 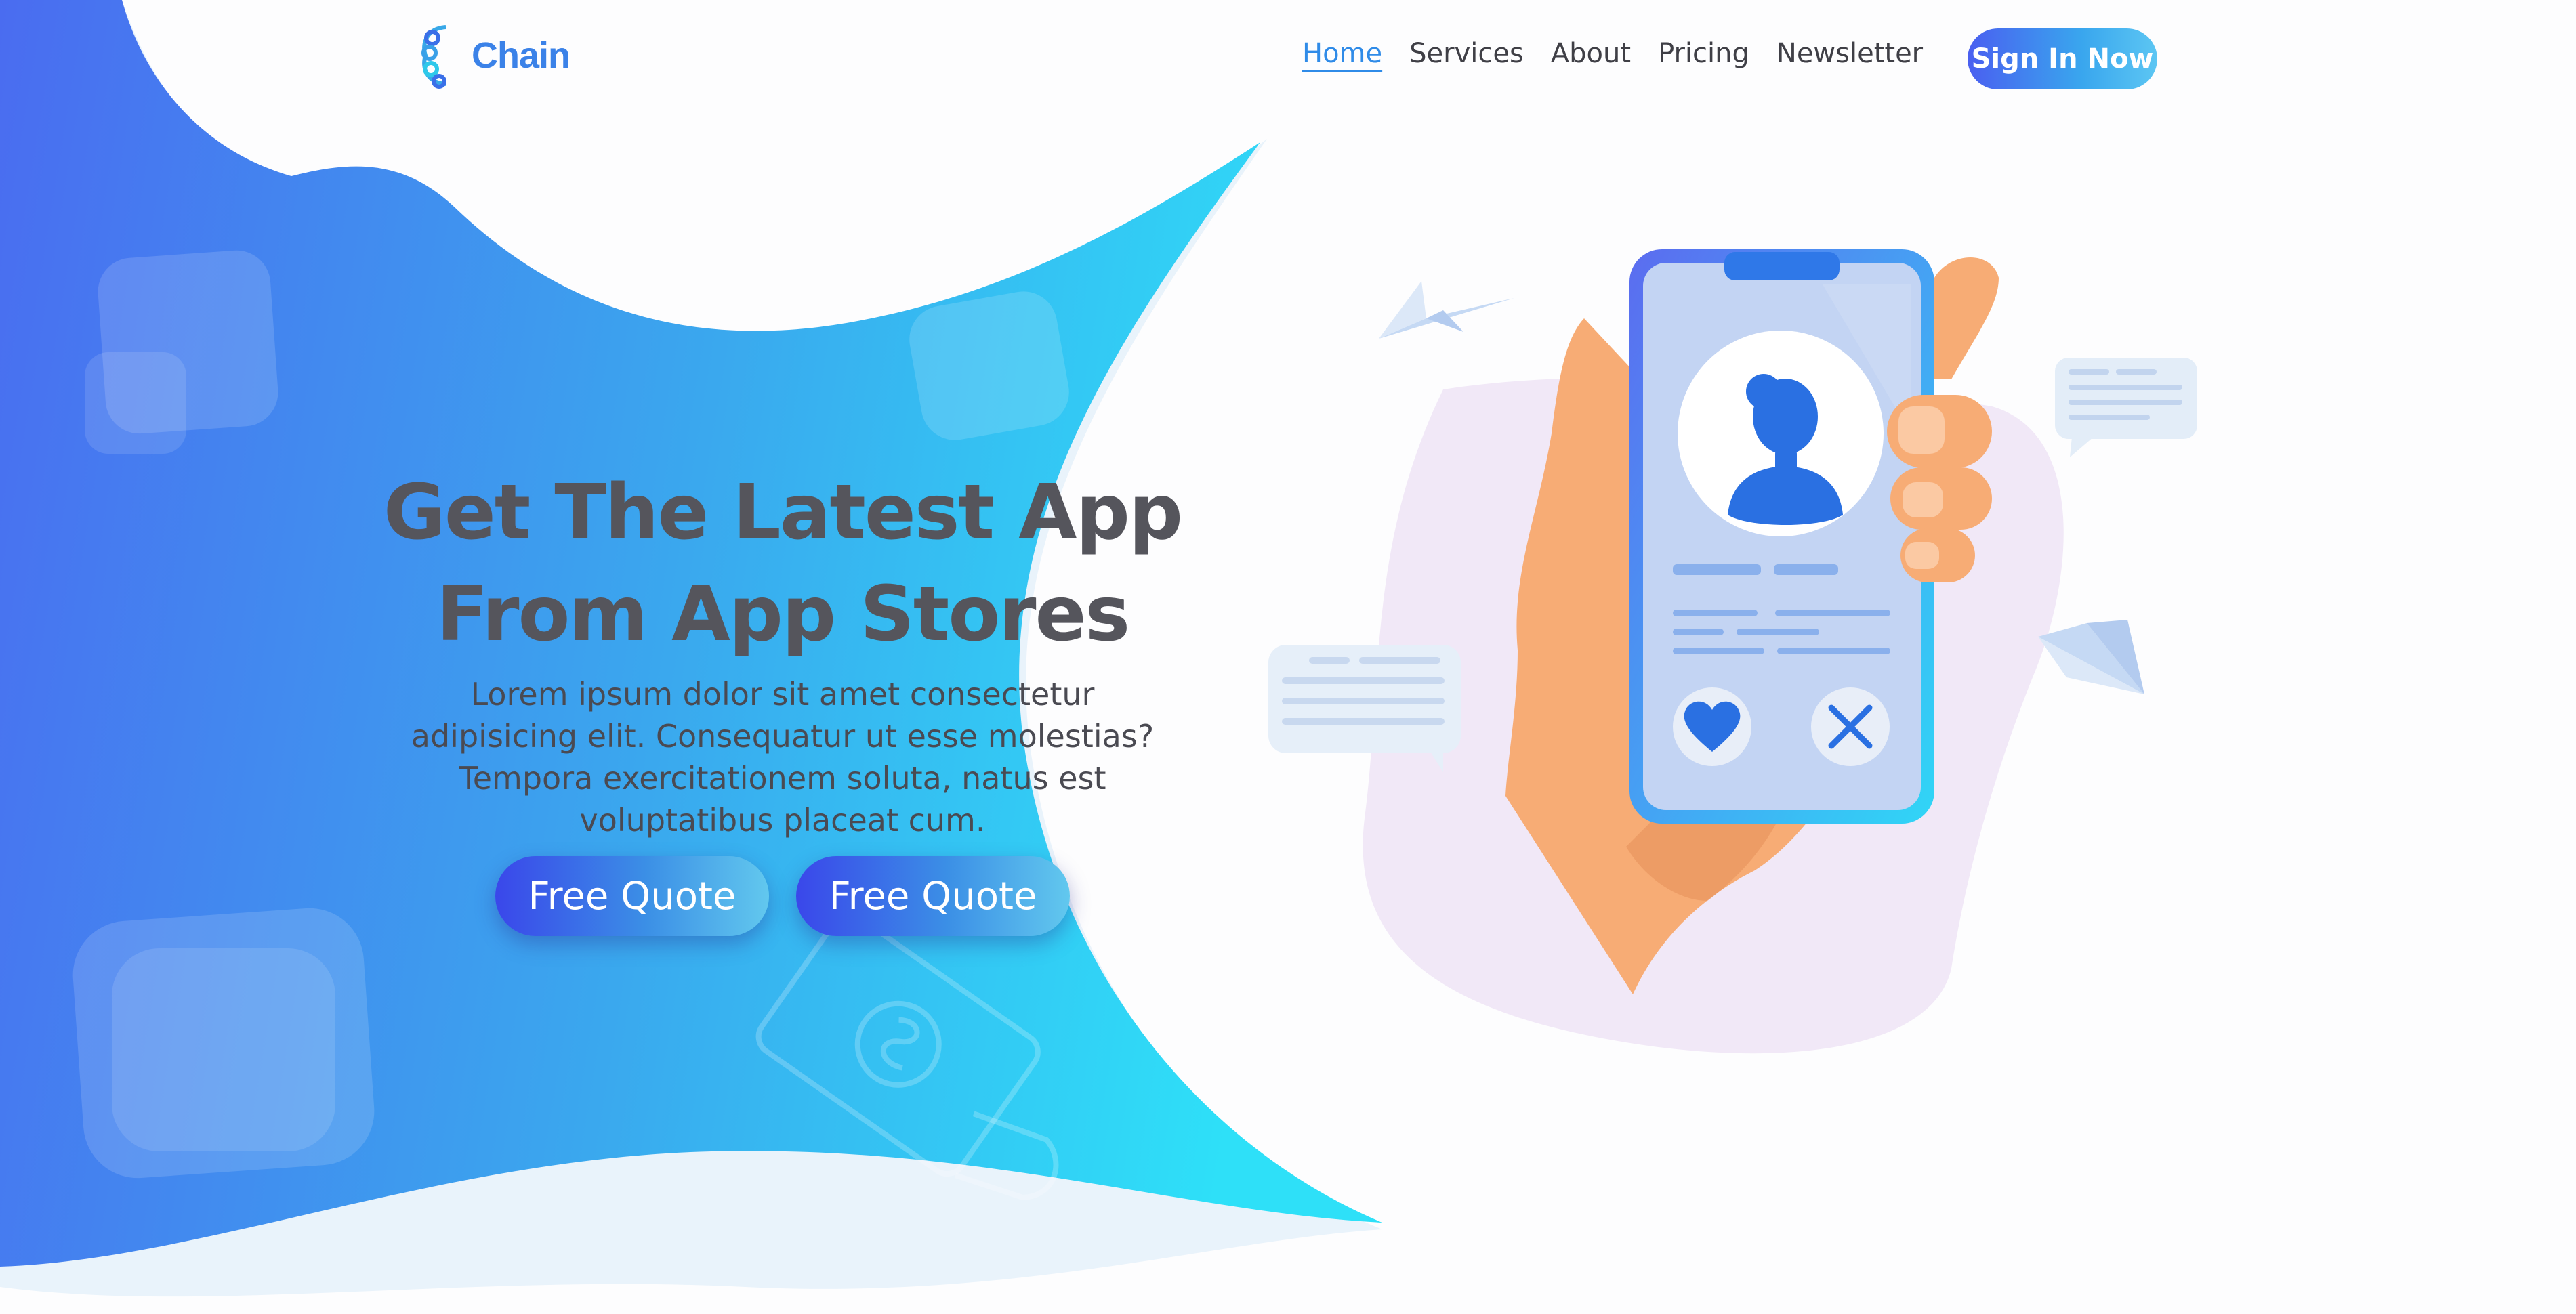 I want to click on nav-pricing: Pricing, so click(x=1703, y=54).